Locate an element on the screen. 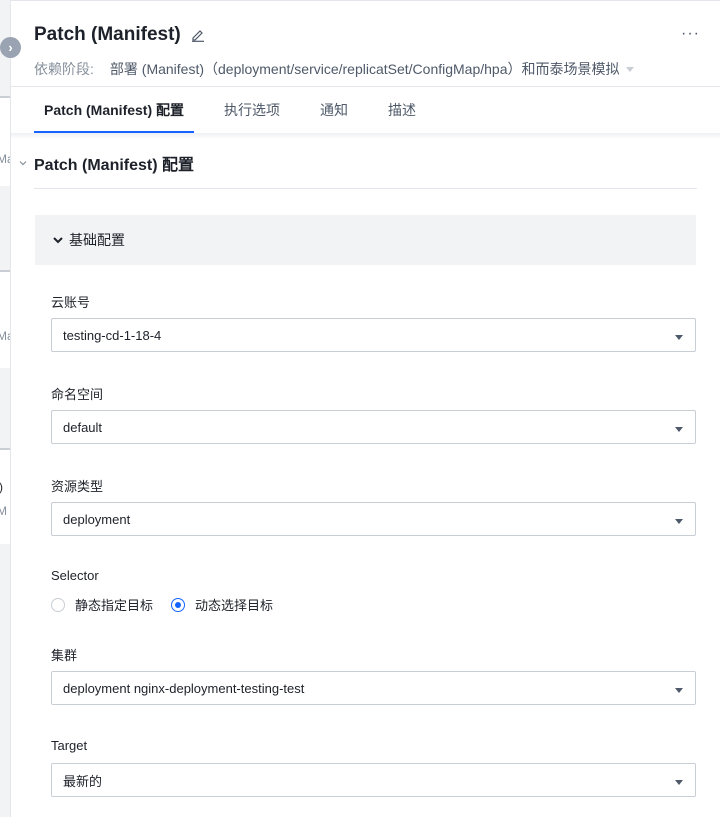 Image resolution: width=720 pixels, height=817 pixels. namespace-value: default is located at coordinates (83, 427).